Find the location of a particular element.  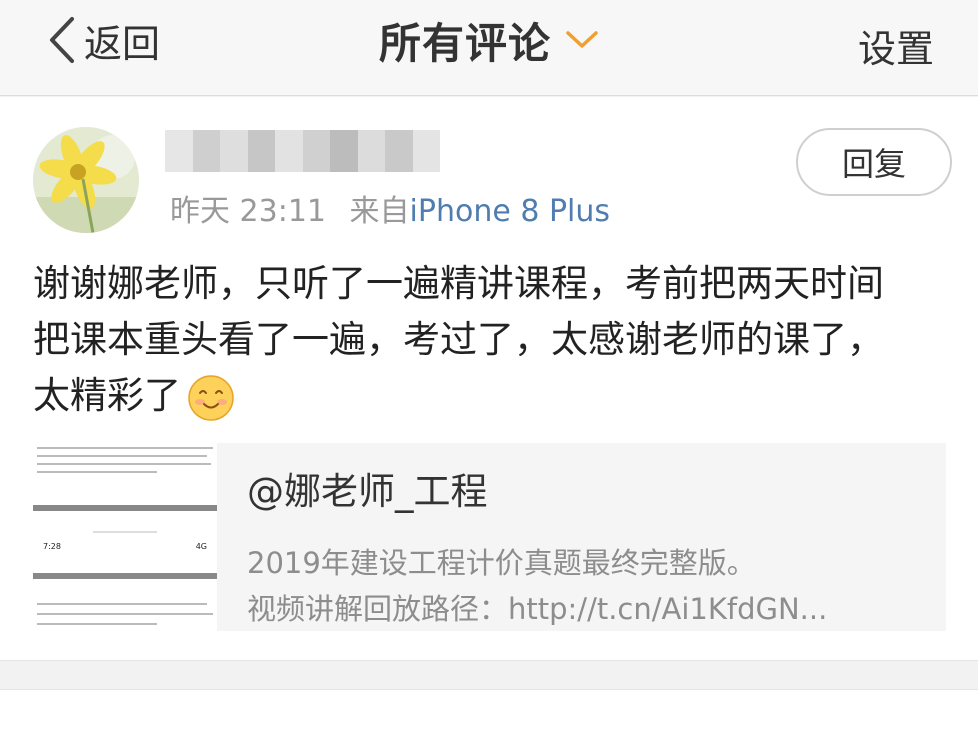

settings-button: 设置 is located at coordinates (896, 45).